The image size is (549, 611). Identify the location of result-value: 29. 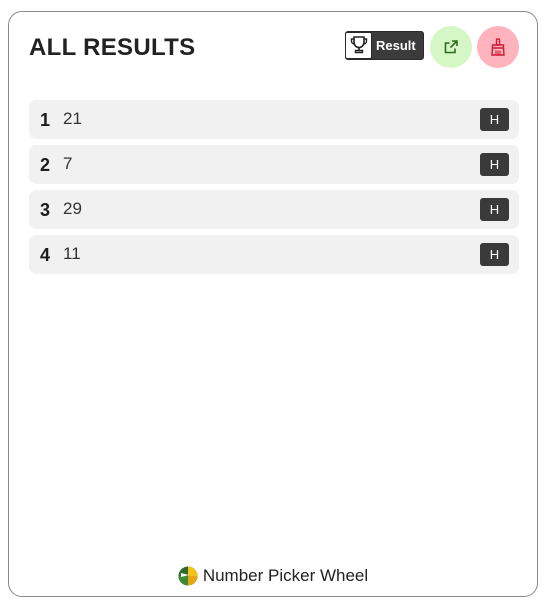
(72, 208).